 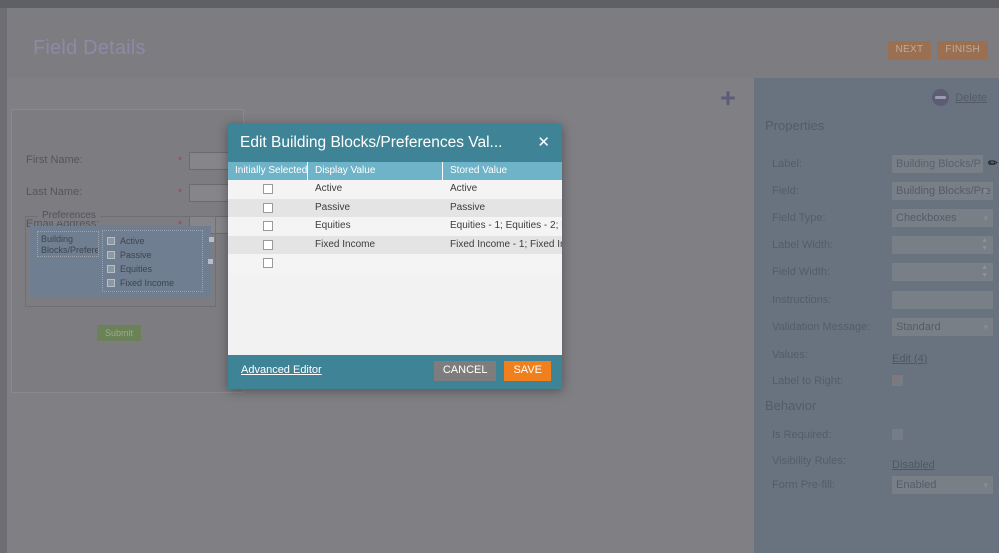 What do you see at coordinates (54, 160) in the screenshot?
I see `first-name-label: First Name:` at bounding box center [54, 160].